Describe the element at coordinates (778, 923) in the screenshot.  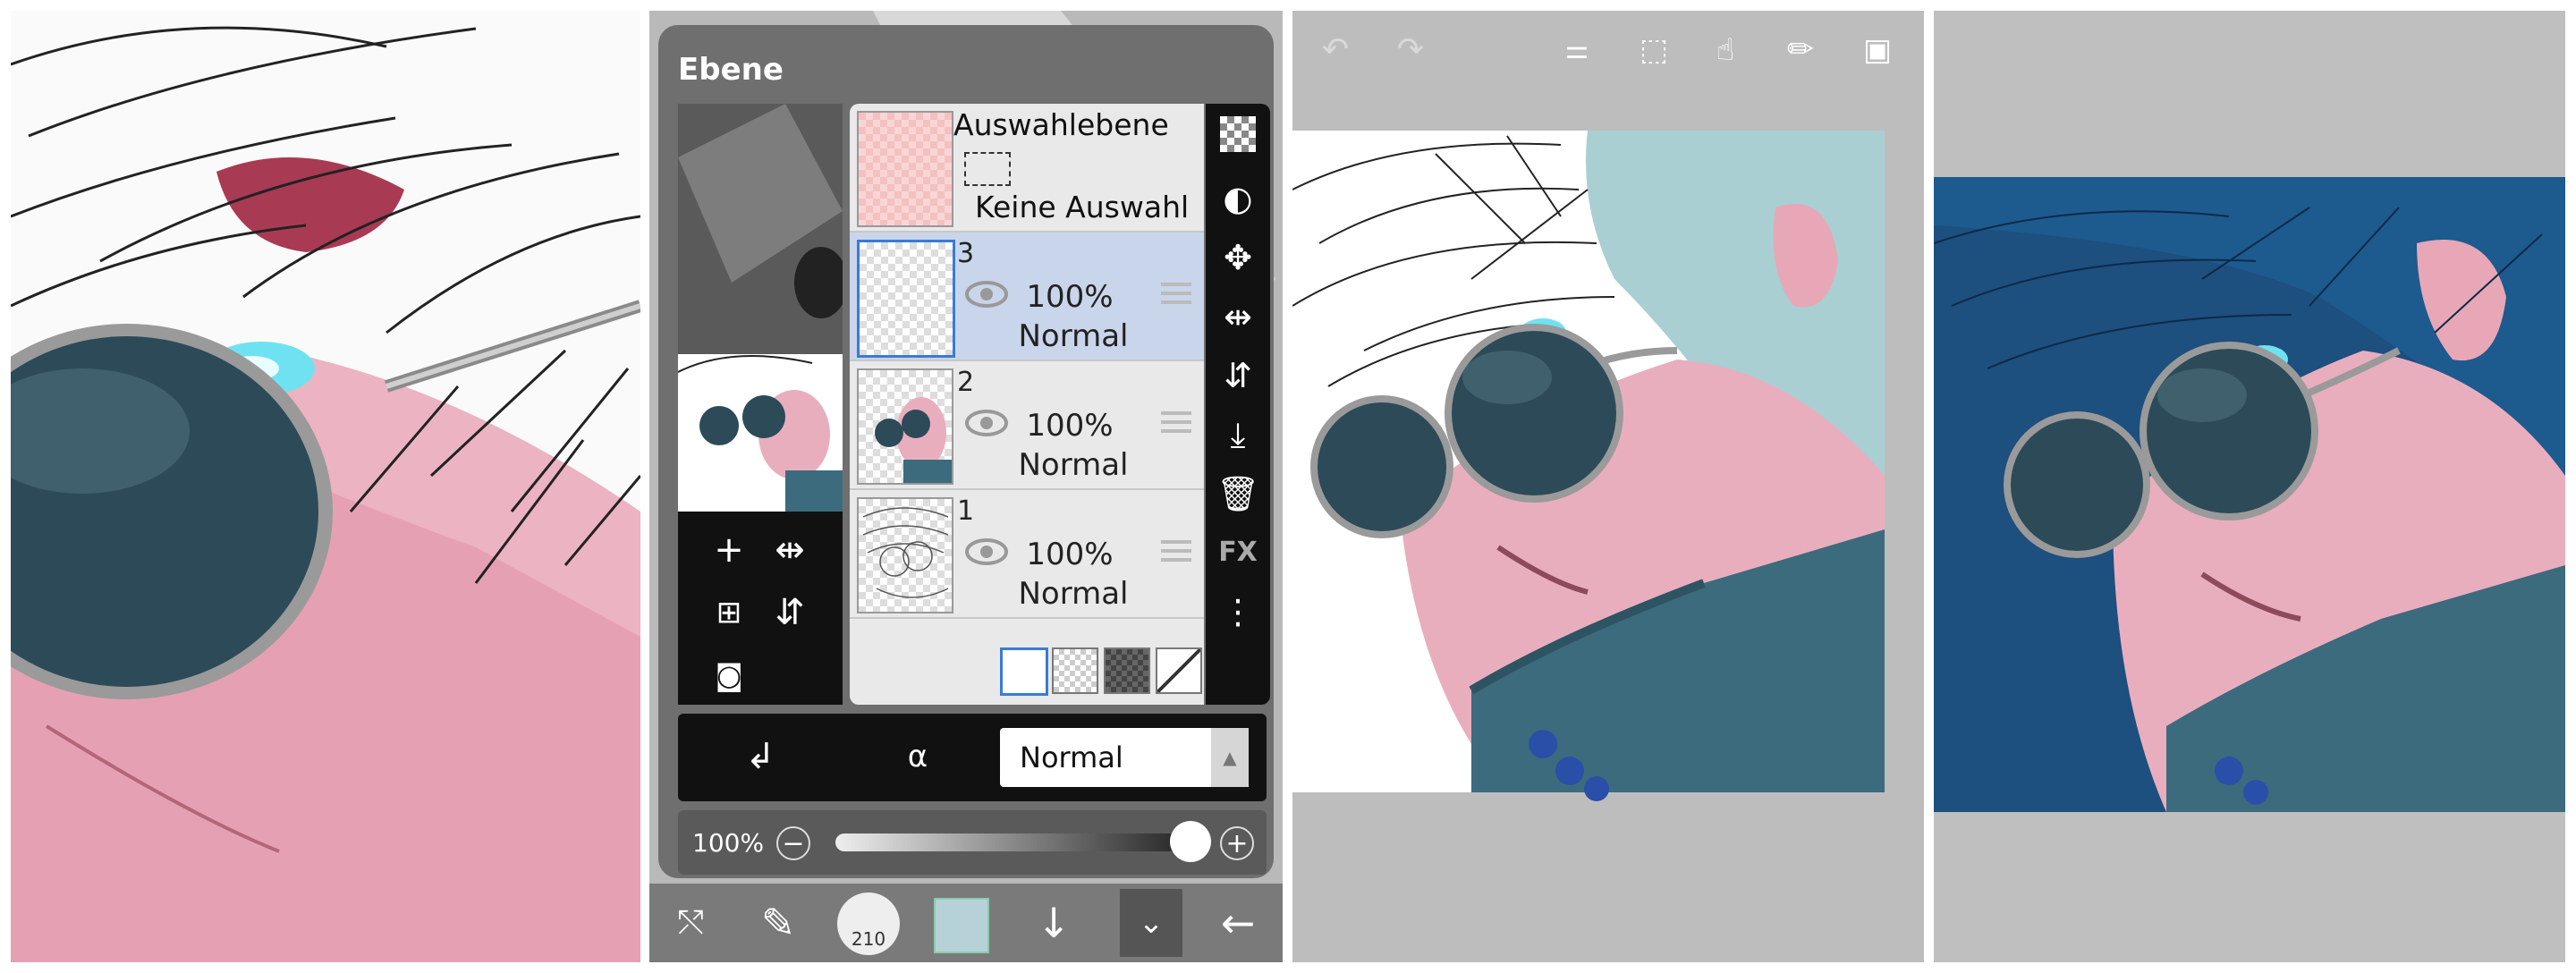
I see `brush-icon: ✎` at that location.